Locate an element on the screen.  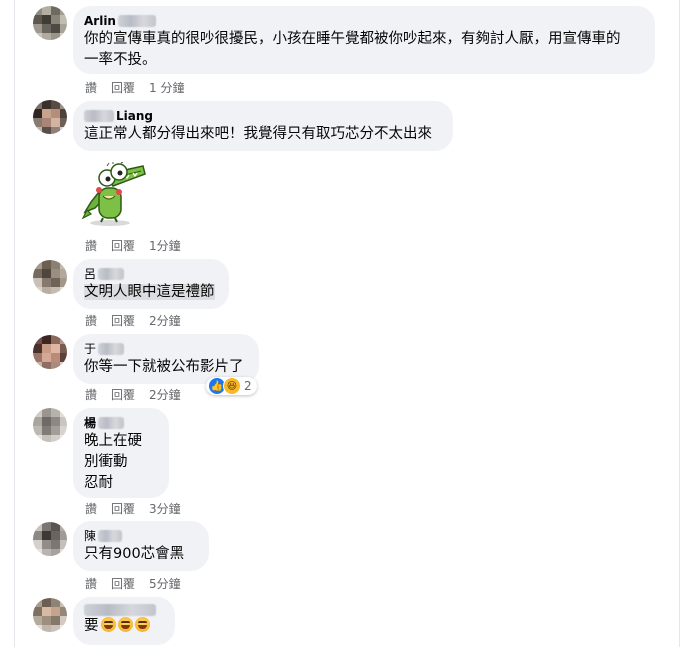
commenter-name: 呂 is located at coordinates (151, 274).